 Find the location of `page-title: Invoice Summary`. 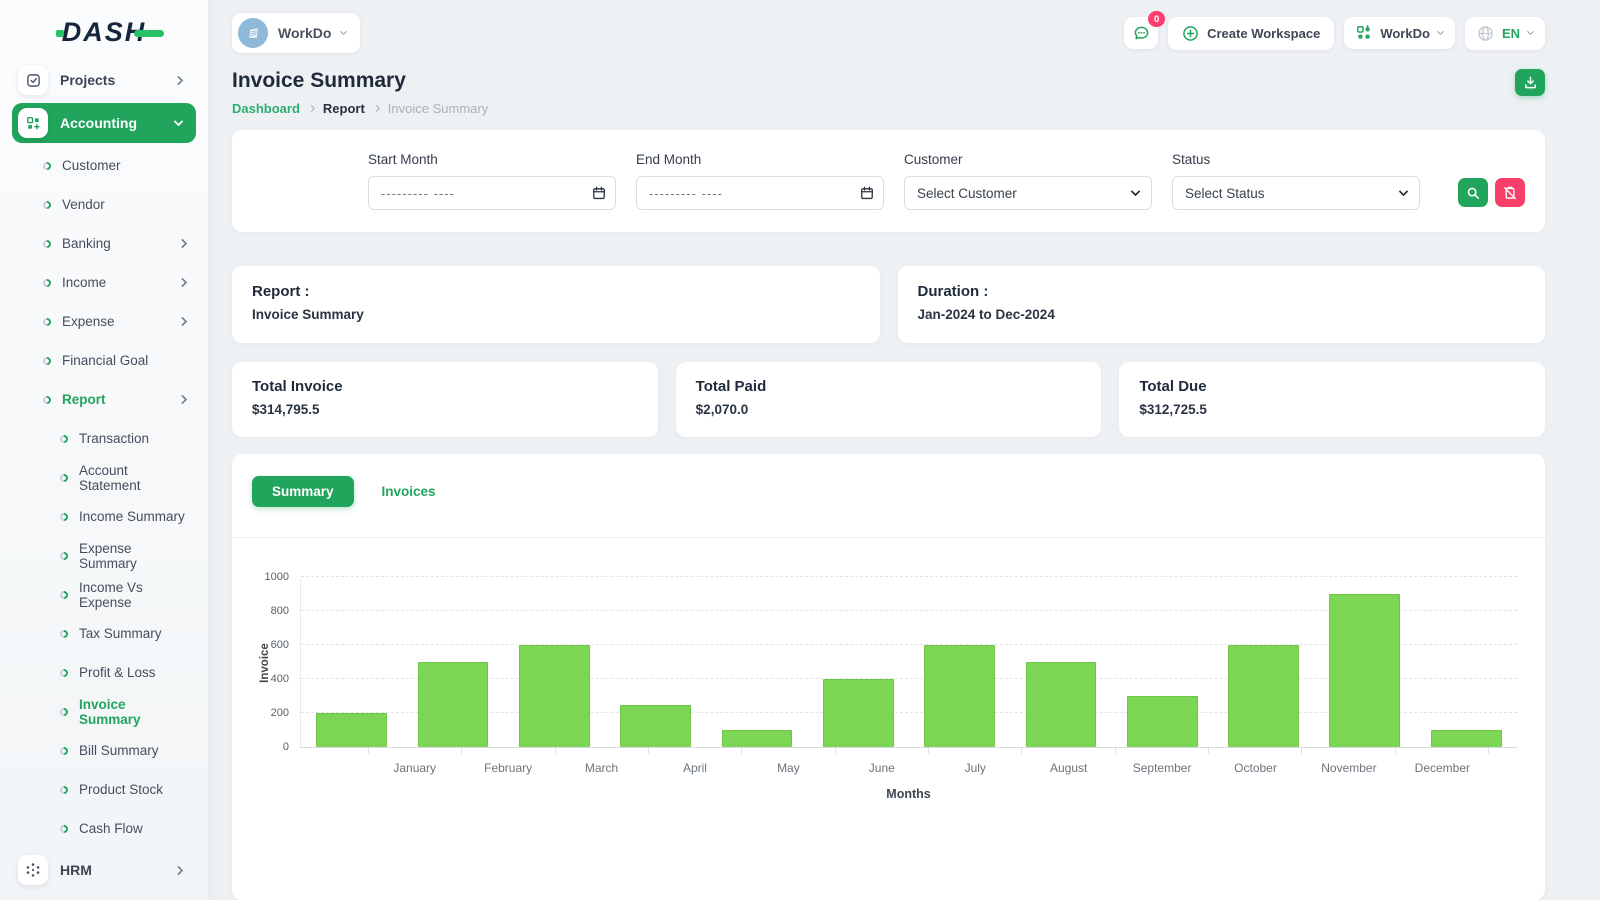

page-title: Invoice Summary is located at coordinates (319, 80).